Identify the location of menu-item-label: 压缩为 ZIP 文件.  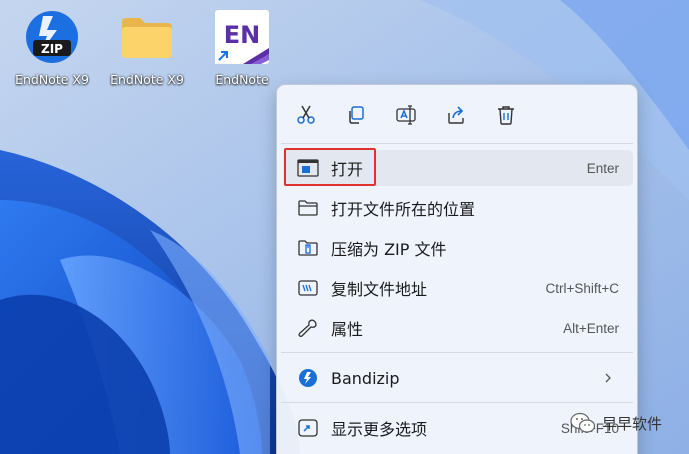
(389, 249).